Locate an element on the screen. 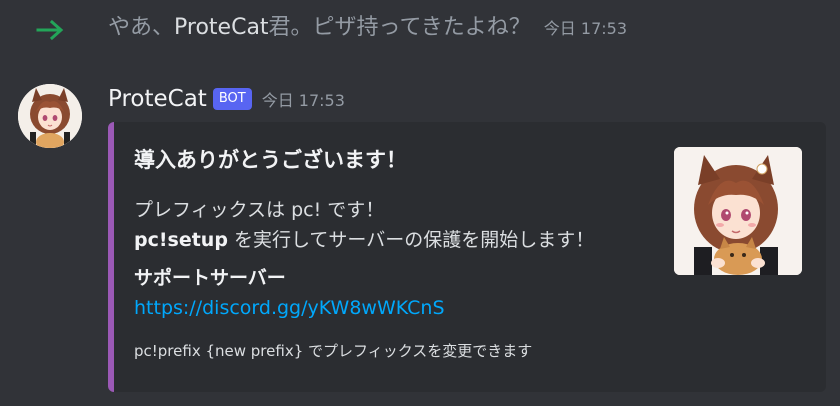 Image resolution: width=840 pixels, height=406 pixels. system-text-after: 君。ピザ持ってきたよね？ is located at coordinates (399, 27).